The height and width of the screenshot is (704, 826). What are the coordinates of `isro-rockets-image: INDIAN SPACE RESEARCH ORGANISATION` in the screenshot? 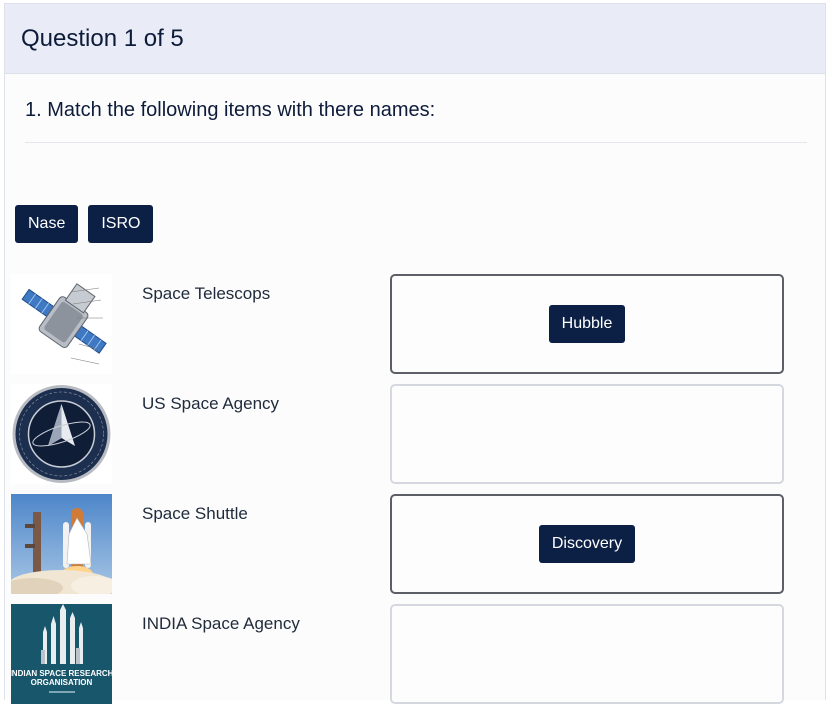 It's located at (61, 654).